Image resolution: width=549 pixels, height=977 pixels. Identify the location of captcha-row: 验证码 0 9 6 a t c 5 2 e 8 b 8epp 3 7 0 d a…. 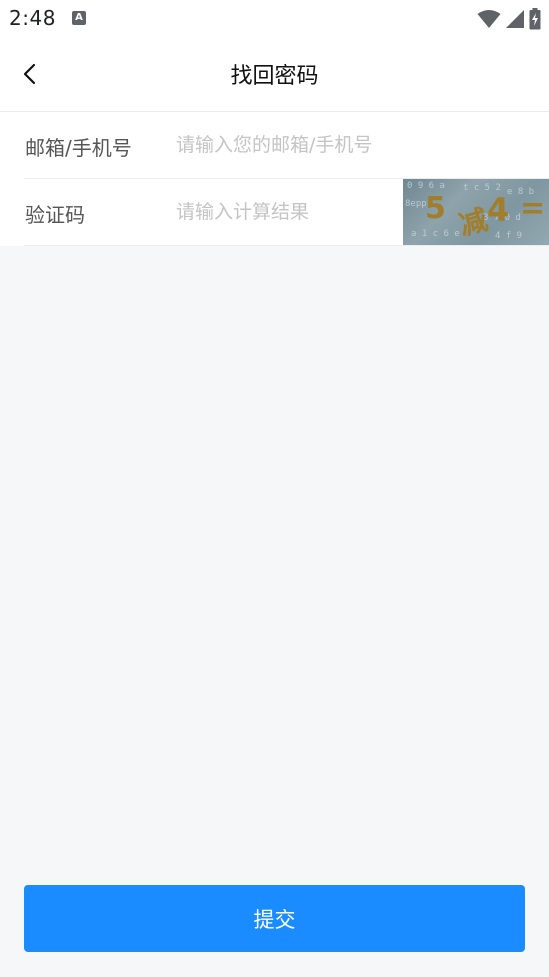
(286, 212).